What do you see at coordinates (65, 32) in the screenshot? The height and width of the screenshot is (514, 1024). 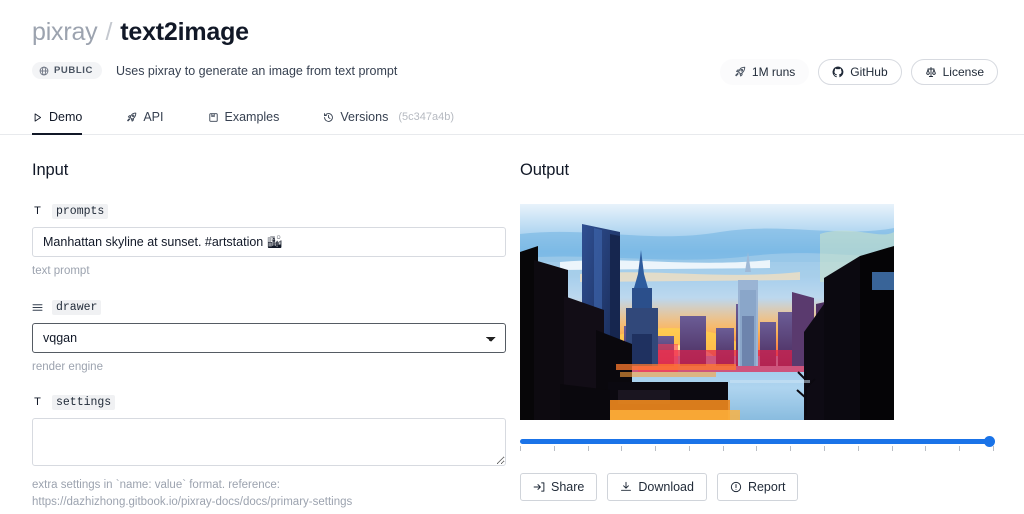 I see `breadcrumb-owner: pixray` at bounding box center [65, 32].